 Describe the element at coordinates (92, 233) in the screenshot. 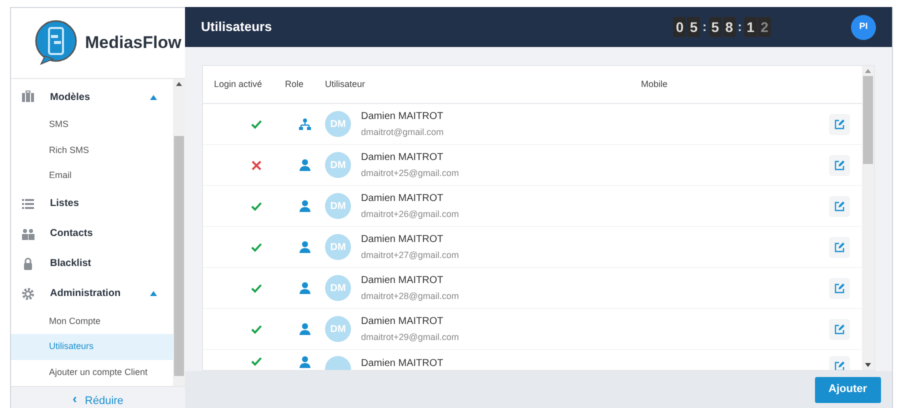

I see `menu-item: Contacts` at that location.